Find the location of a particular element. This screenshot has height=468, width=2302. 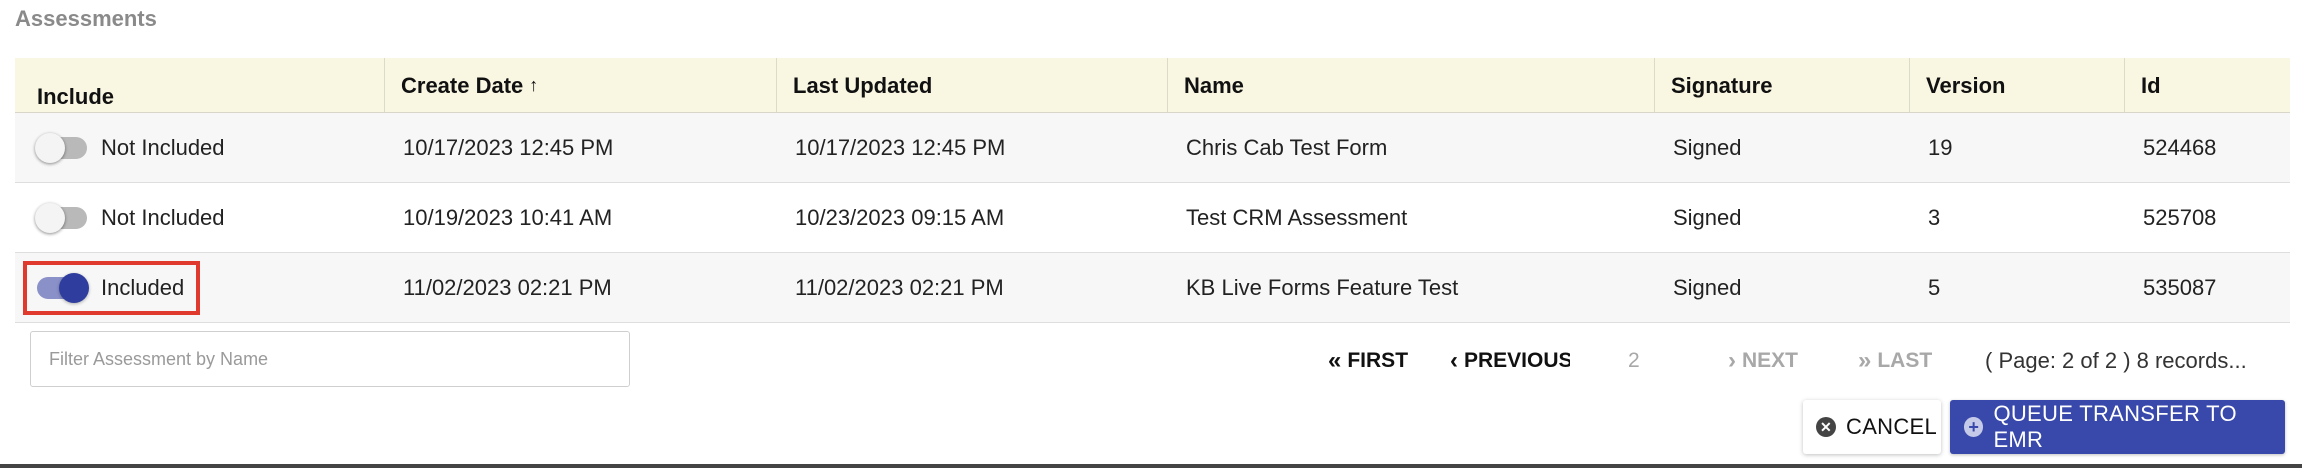

header-last-updated: Last Updated is located at coordinates (972, 85).